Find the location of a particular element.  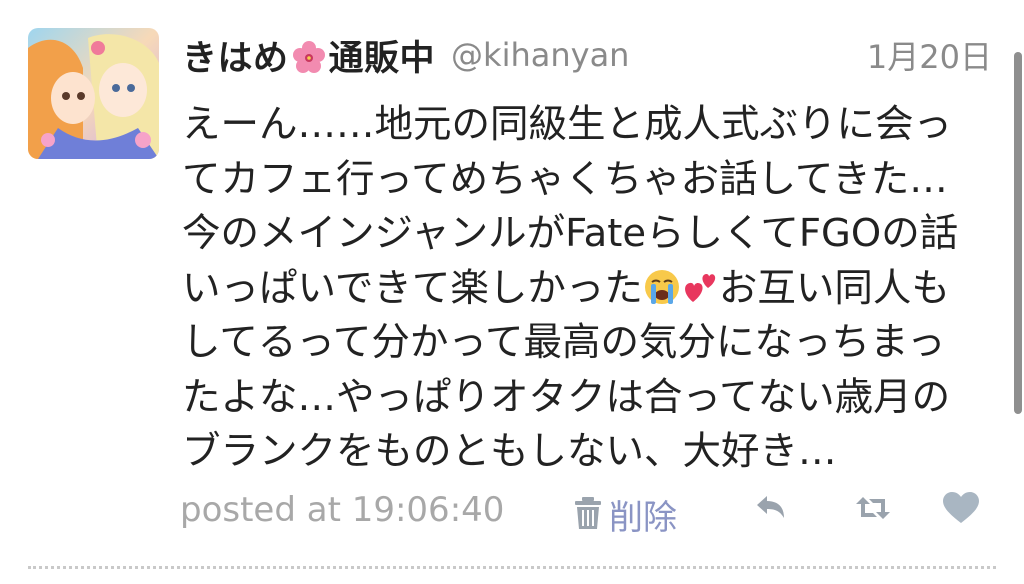

divider is located at coordinates (512, 567).